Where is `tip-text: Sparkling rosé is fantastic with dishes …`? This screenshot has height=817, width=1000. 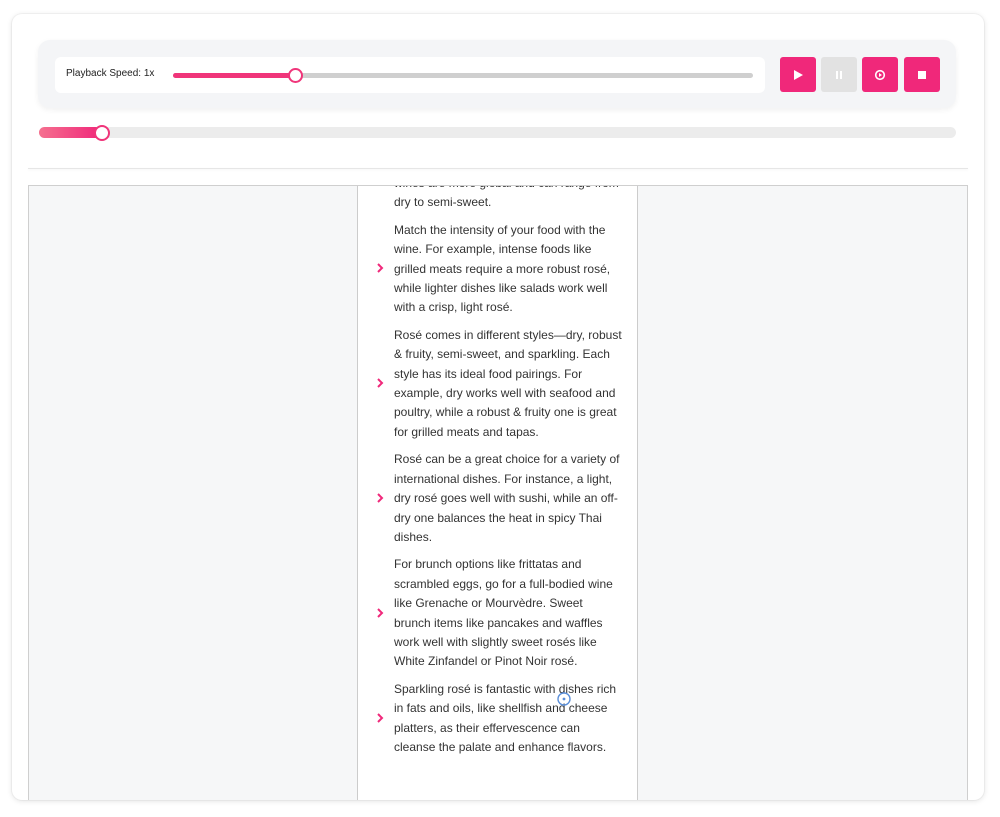
tip-text: Sparkling rosé is fantastic with dishes … is located at coordinates (505, 717).